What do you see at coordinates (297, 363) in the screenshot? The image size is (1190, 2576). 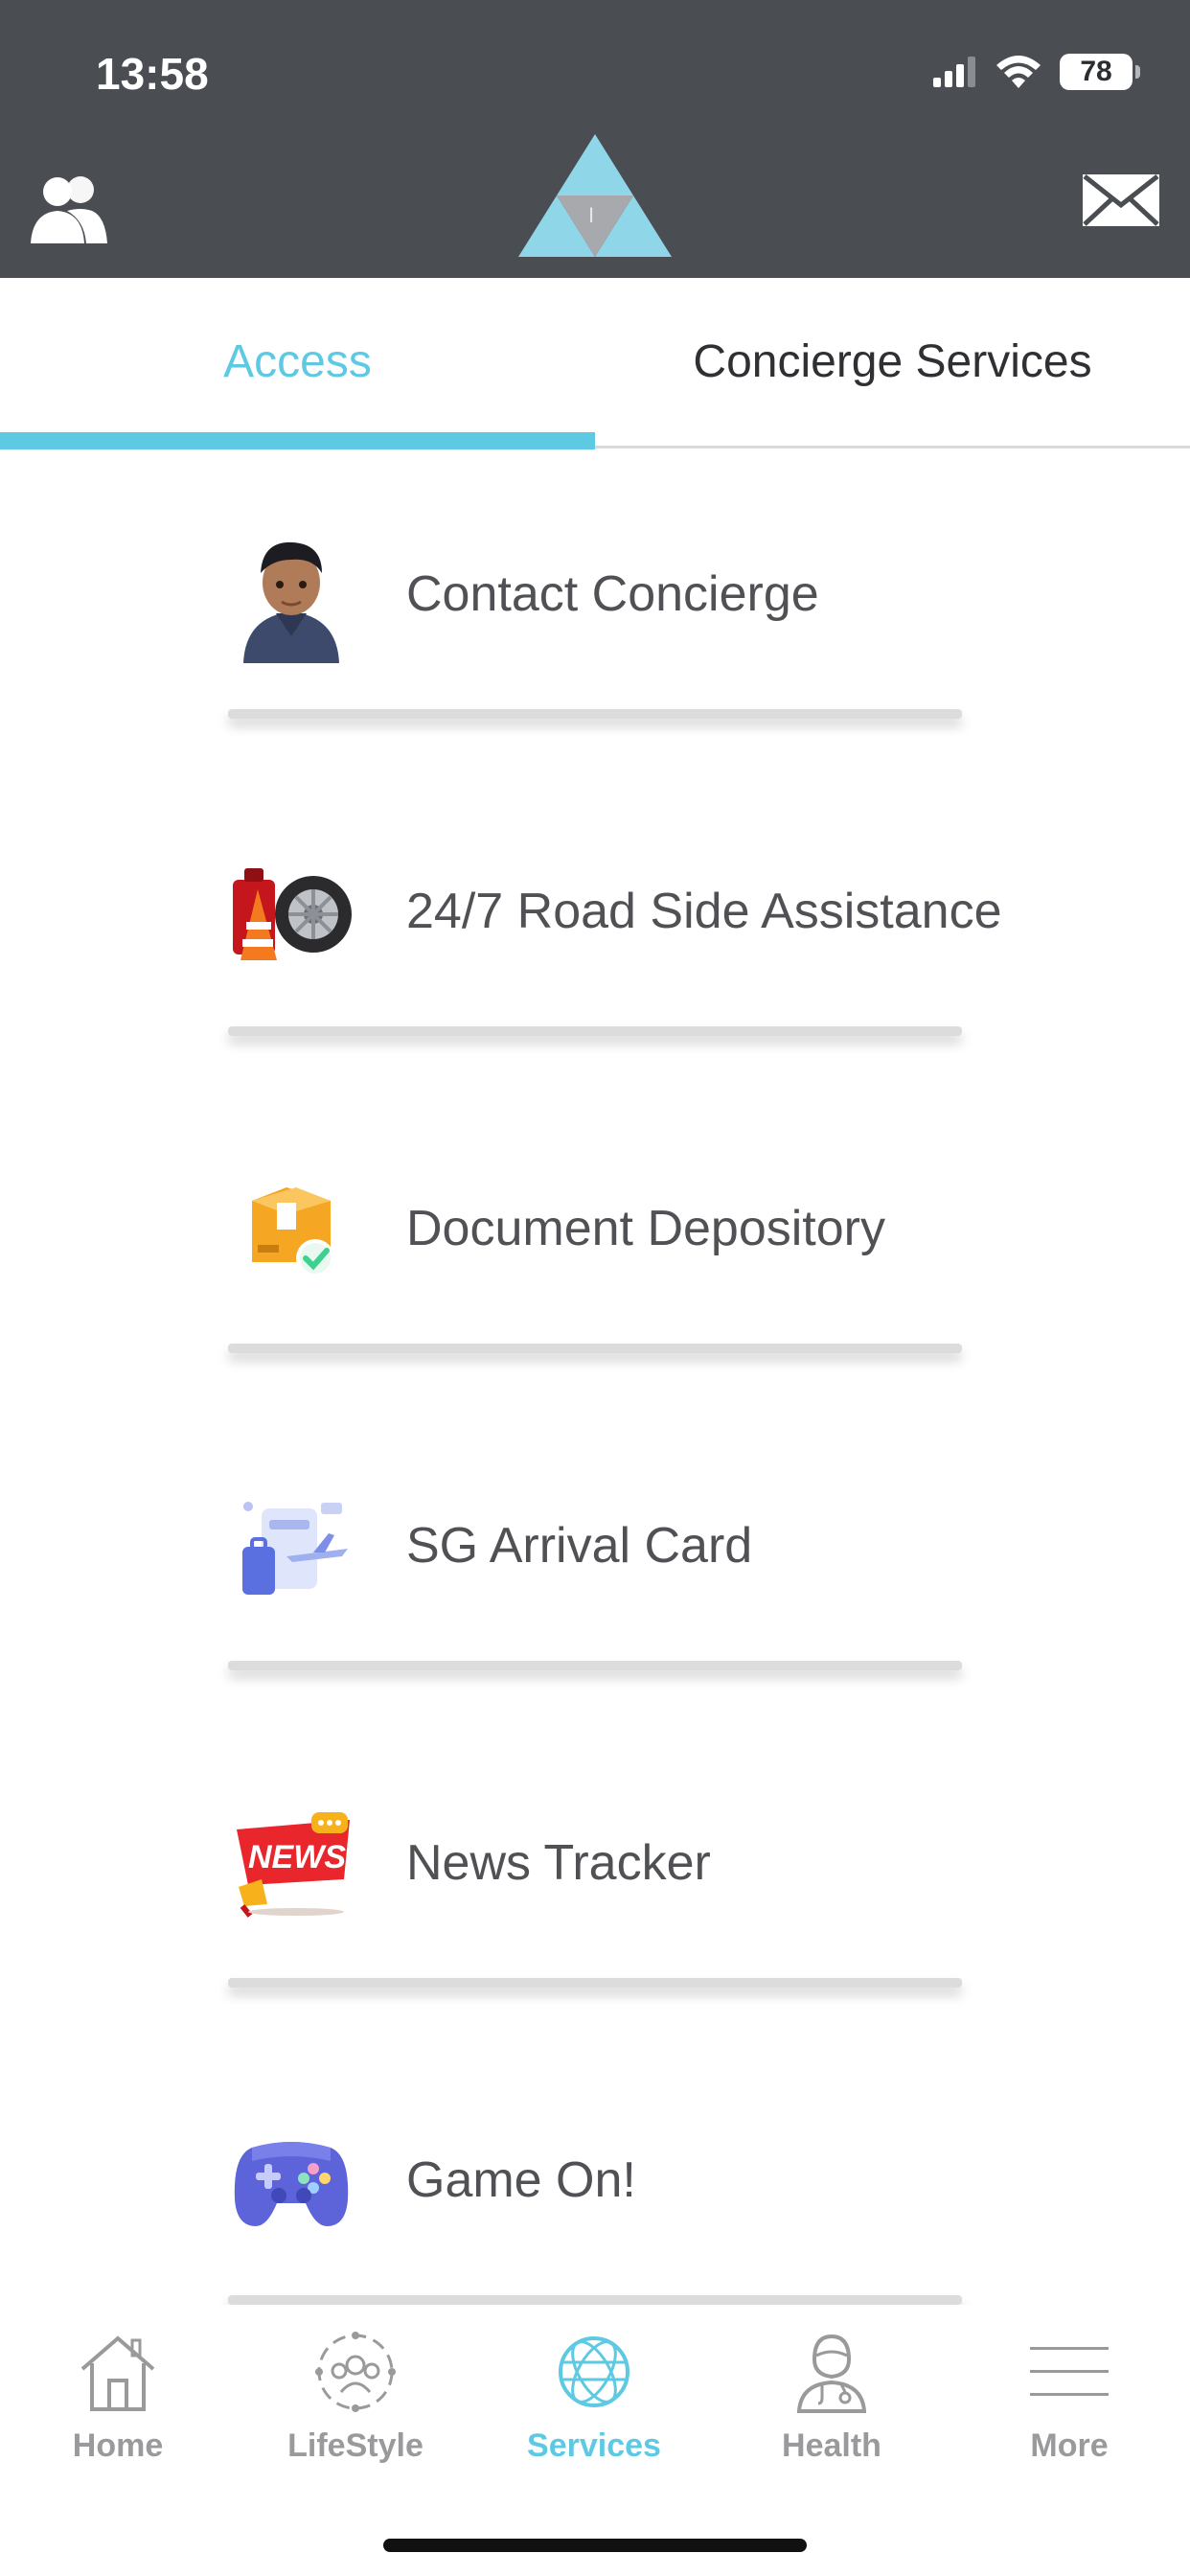 I see `tab-access: Access` at bounding box center [297, 363].